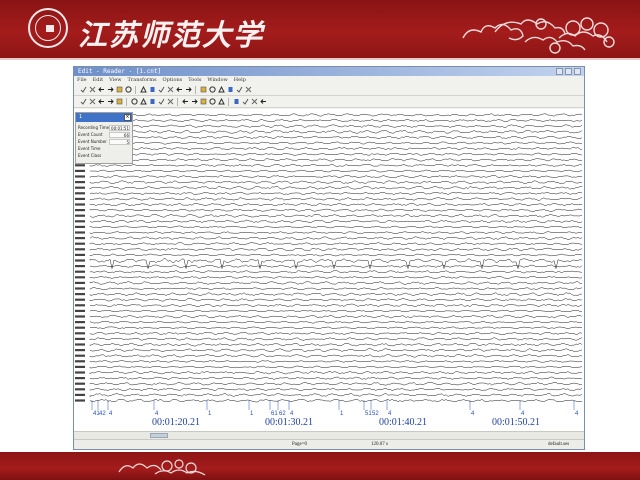 The image size is (640, 480). What do you see at coordinates (173, 80) in the screenshot?
I see `menu-options: Options` at bounding box center [173, 80].